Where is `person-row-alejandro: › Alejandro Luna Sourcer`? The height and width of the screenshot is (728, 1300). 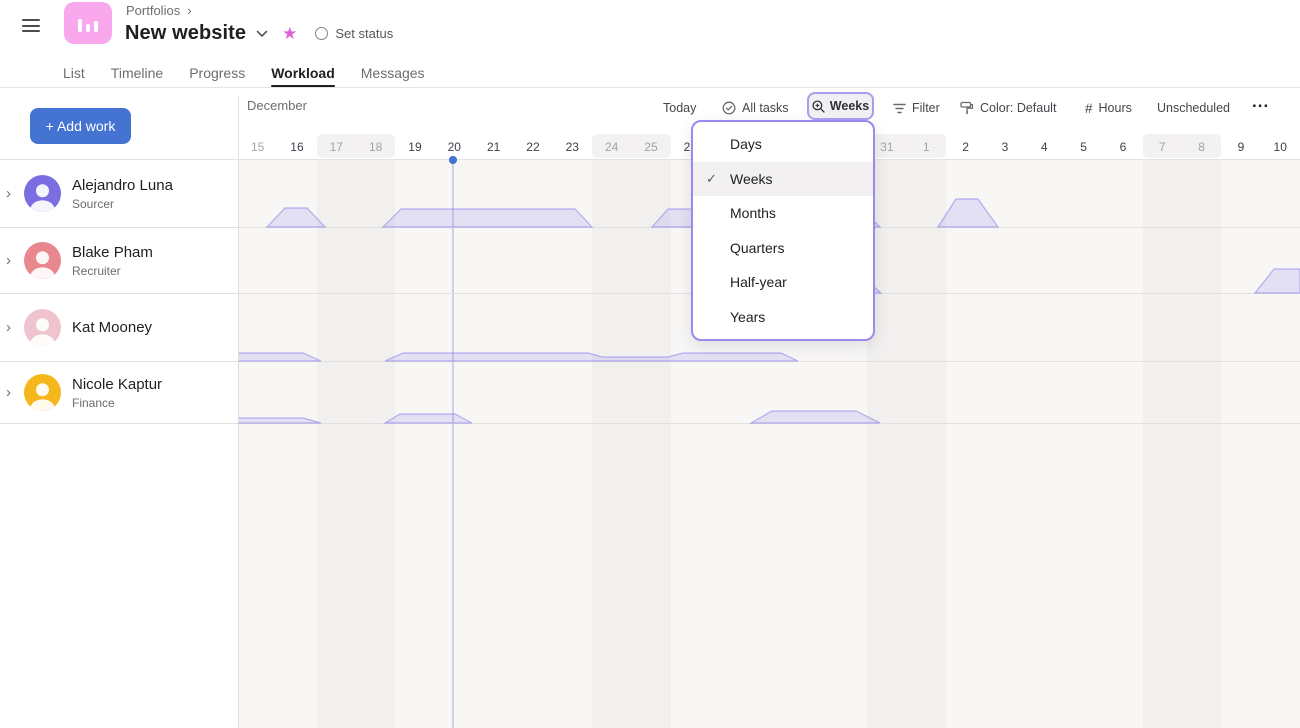
person-row-alejandro: › Alejandro Luna Sourcer is located at coordinates (119, 193).